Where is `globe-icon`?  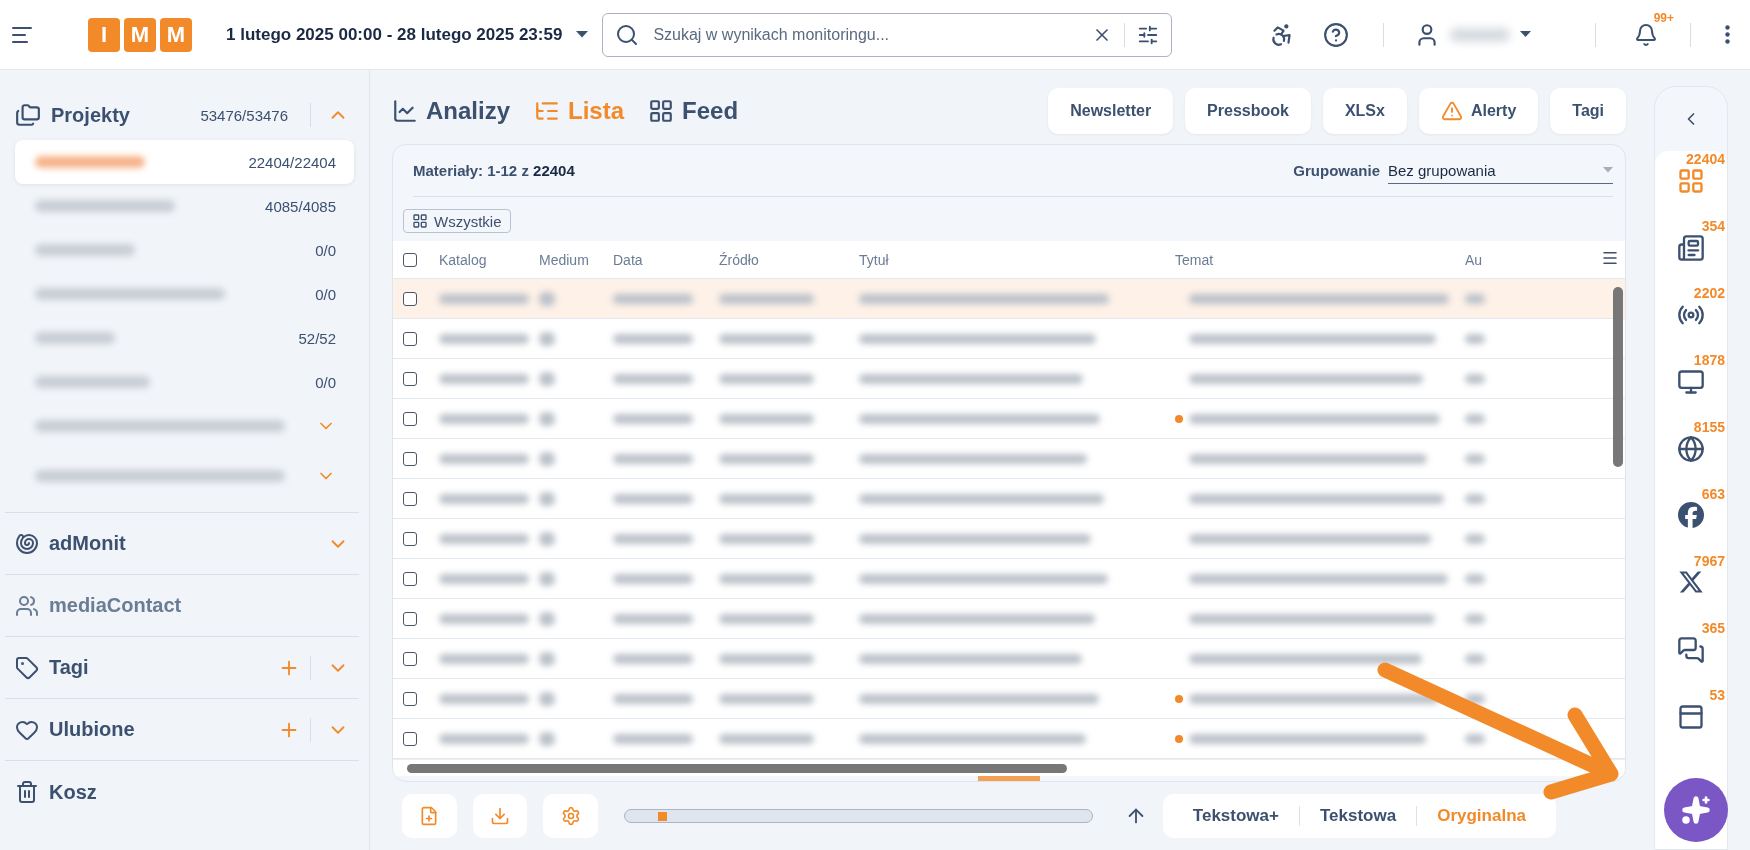 globe-icon is located at coordinates (1691, 449).